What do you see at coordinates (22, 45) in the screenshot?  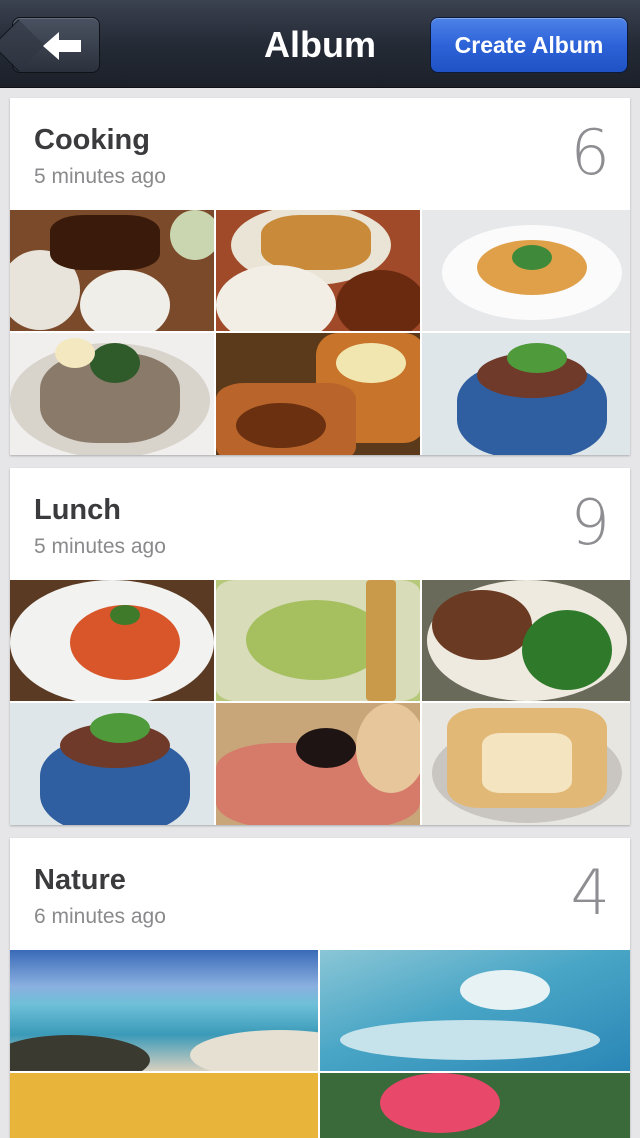 I see `back-button-chevron` at bounding box center [22, 45].